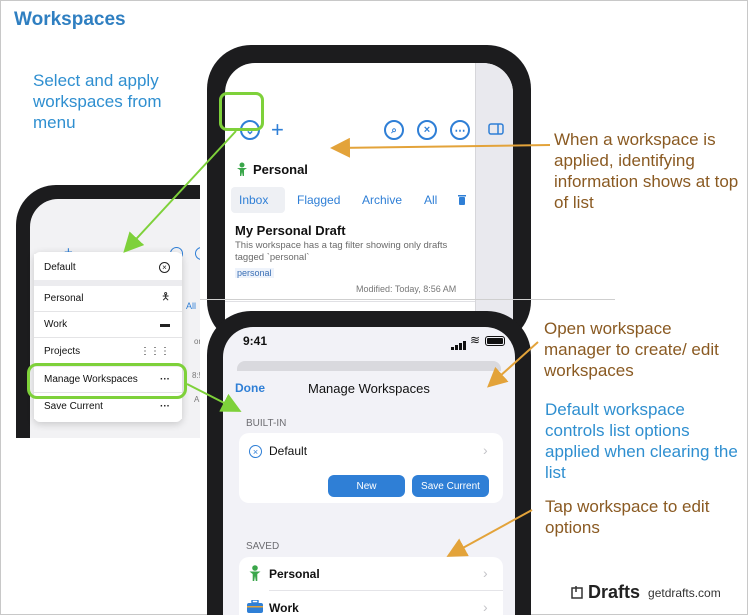  I want to click on arrow-to-manage-header, so click(513, 364).